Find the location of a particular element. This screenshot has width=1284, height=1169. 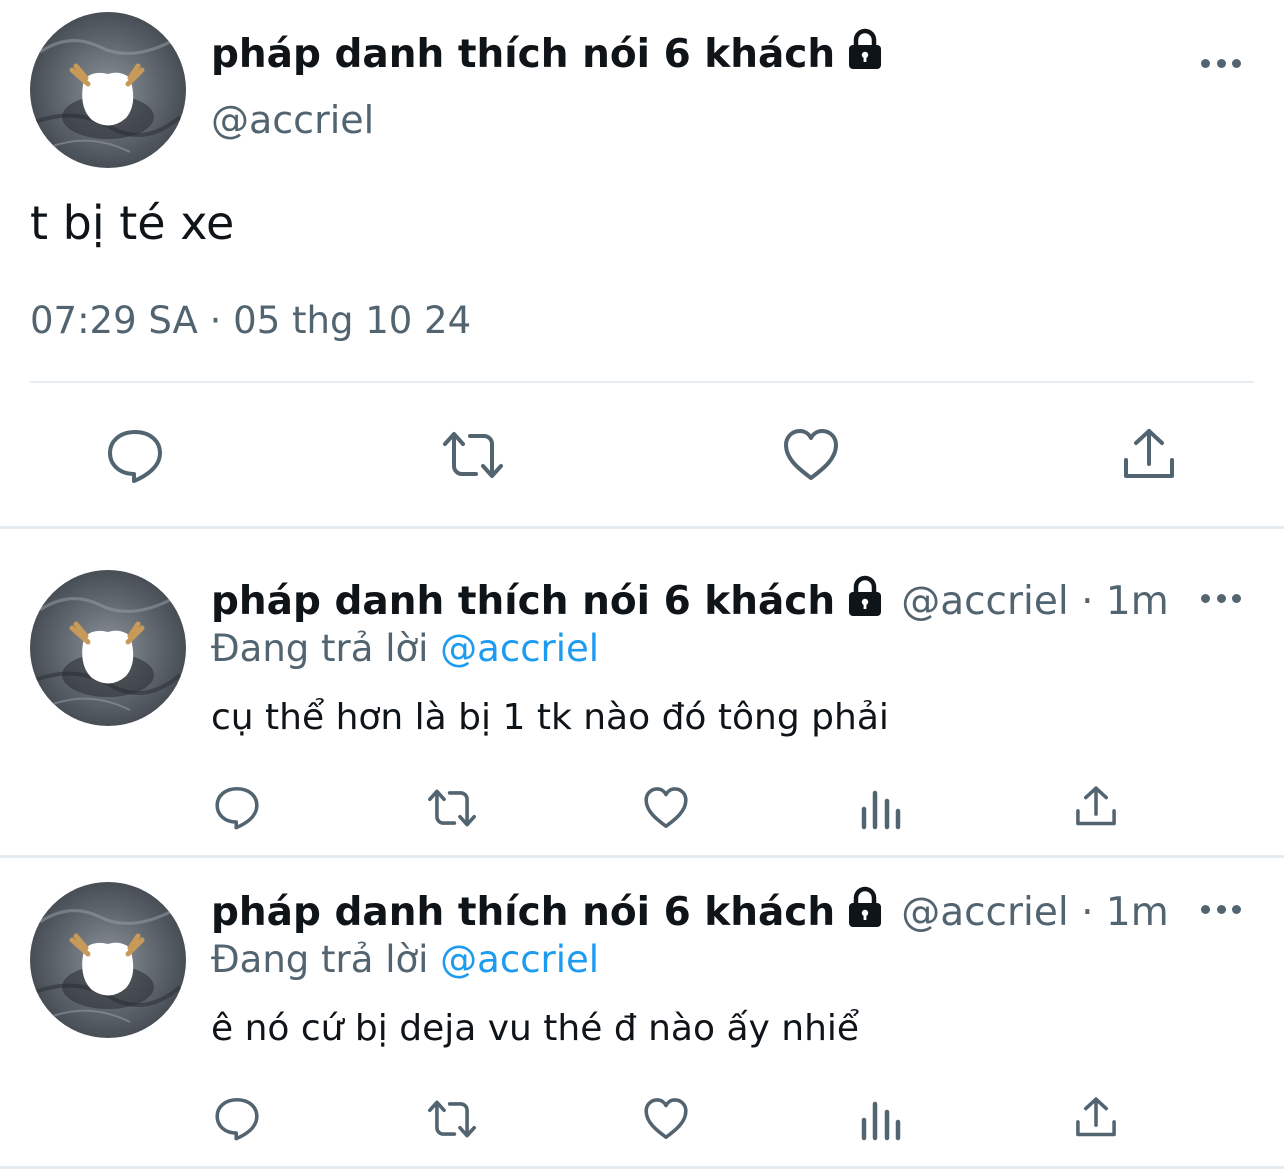

tweet-text: t bị té xe is located at coordinates (132, 223).